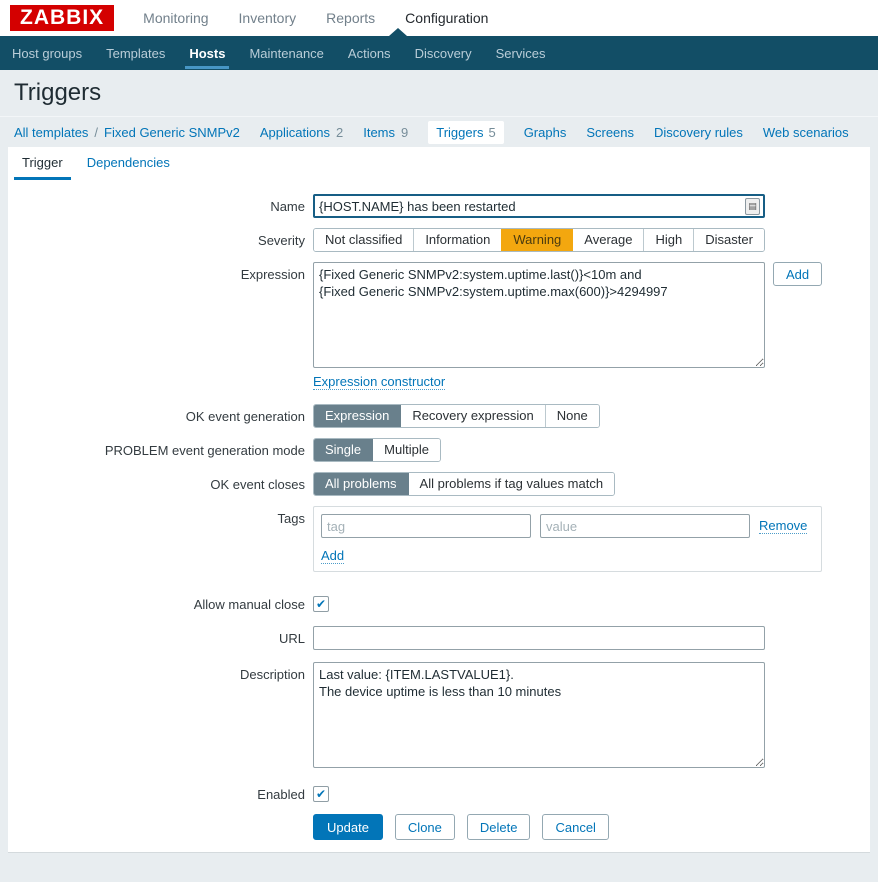 The image size is (878, 882). What do you see at coordinates (698, 132) in the screenshot?
I see `breadcrumb-discovery-rules: Discovery rules` at bounding box center [698, 132].